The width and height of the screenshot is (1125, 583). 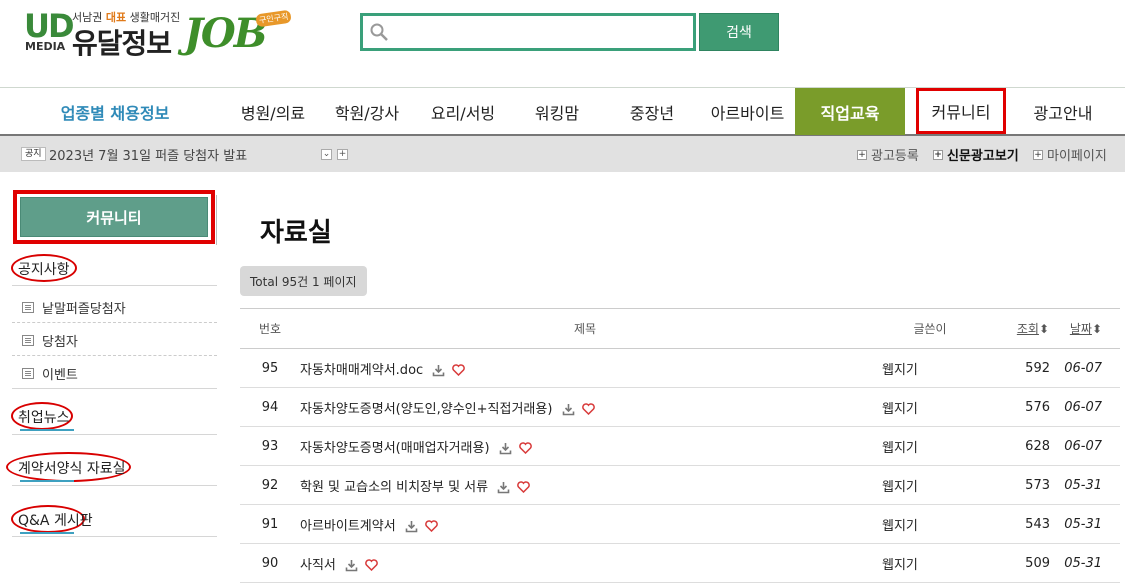 What do you see at coordinates (585, 563) in the screenshot?
I see `row-title-cell: 사직서` at bounding box center [585, 563].